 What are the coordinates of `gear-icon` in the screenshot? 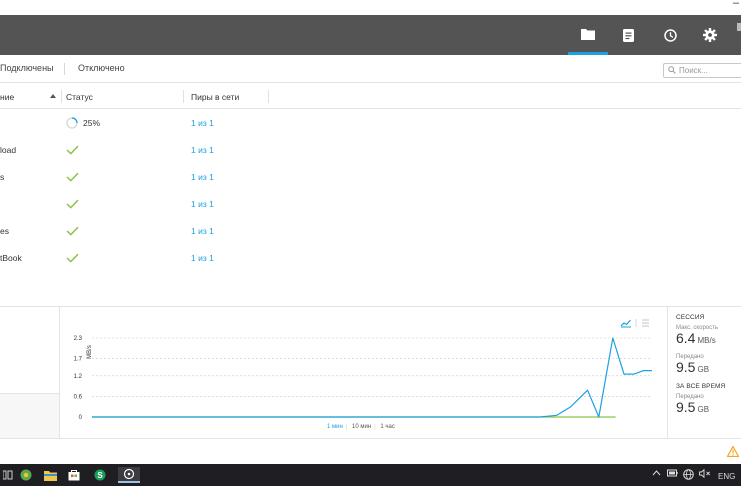 It's located at (710, 35).